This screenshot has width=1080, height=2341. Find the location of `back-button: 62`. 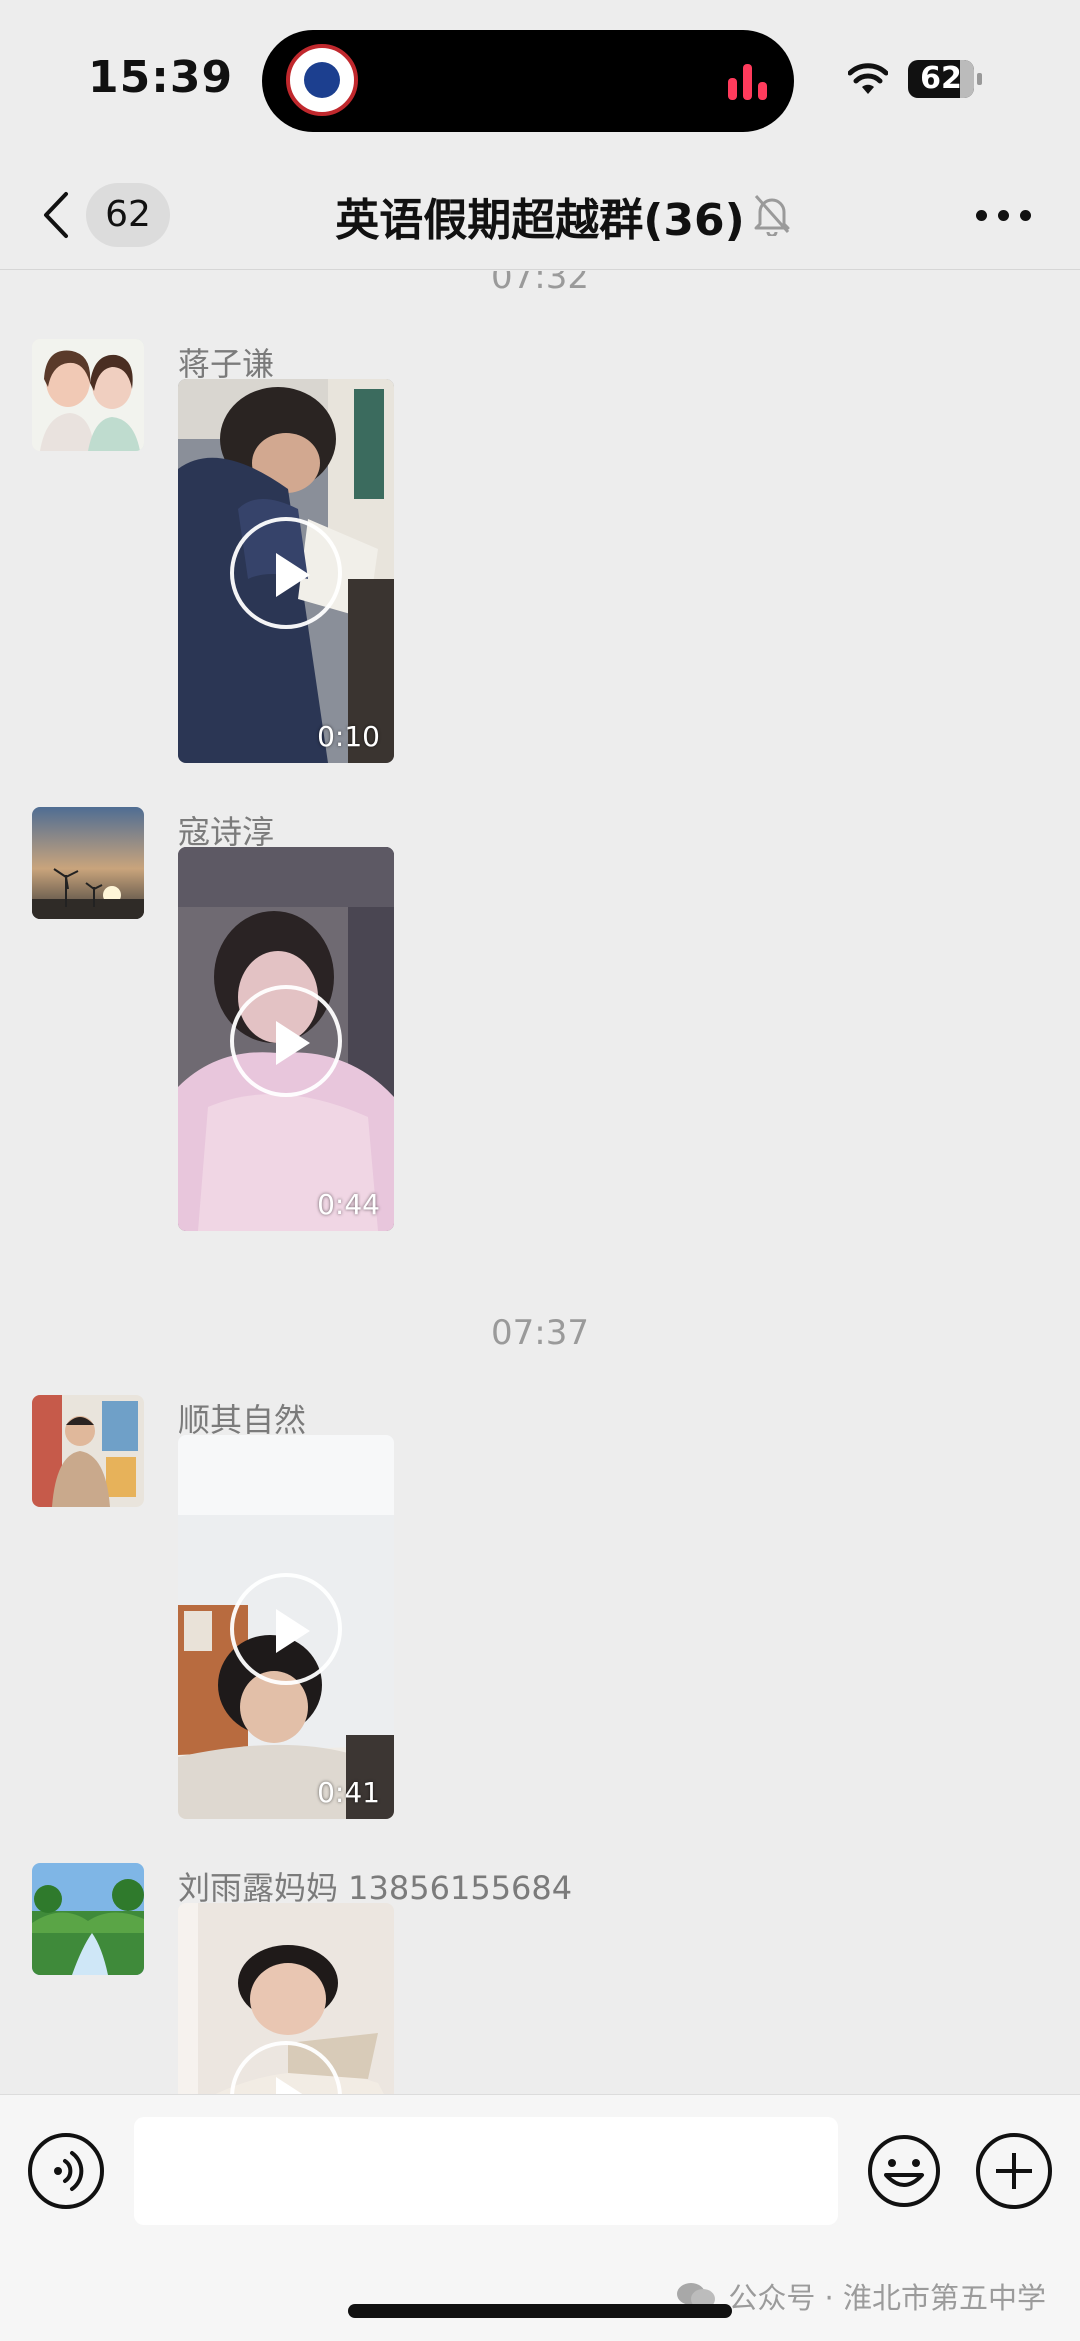

back-button: 62 is located at coordinates (110, 215).